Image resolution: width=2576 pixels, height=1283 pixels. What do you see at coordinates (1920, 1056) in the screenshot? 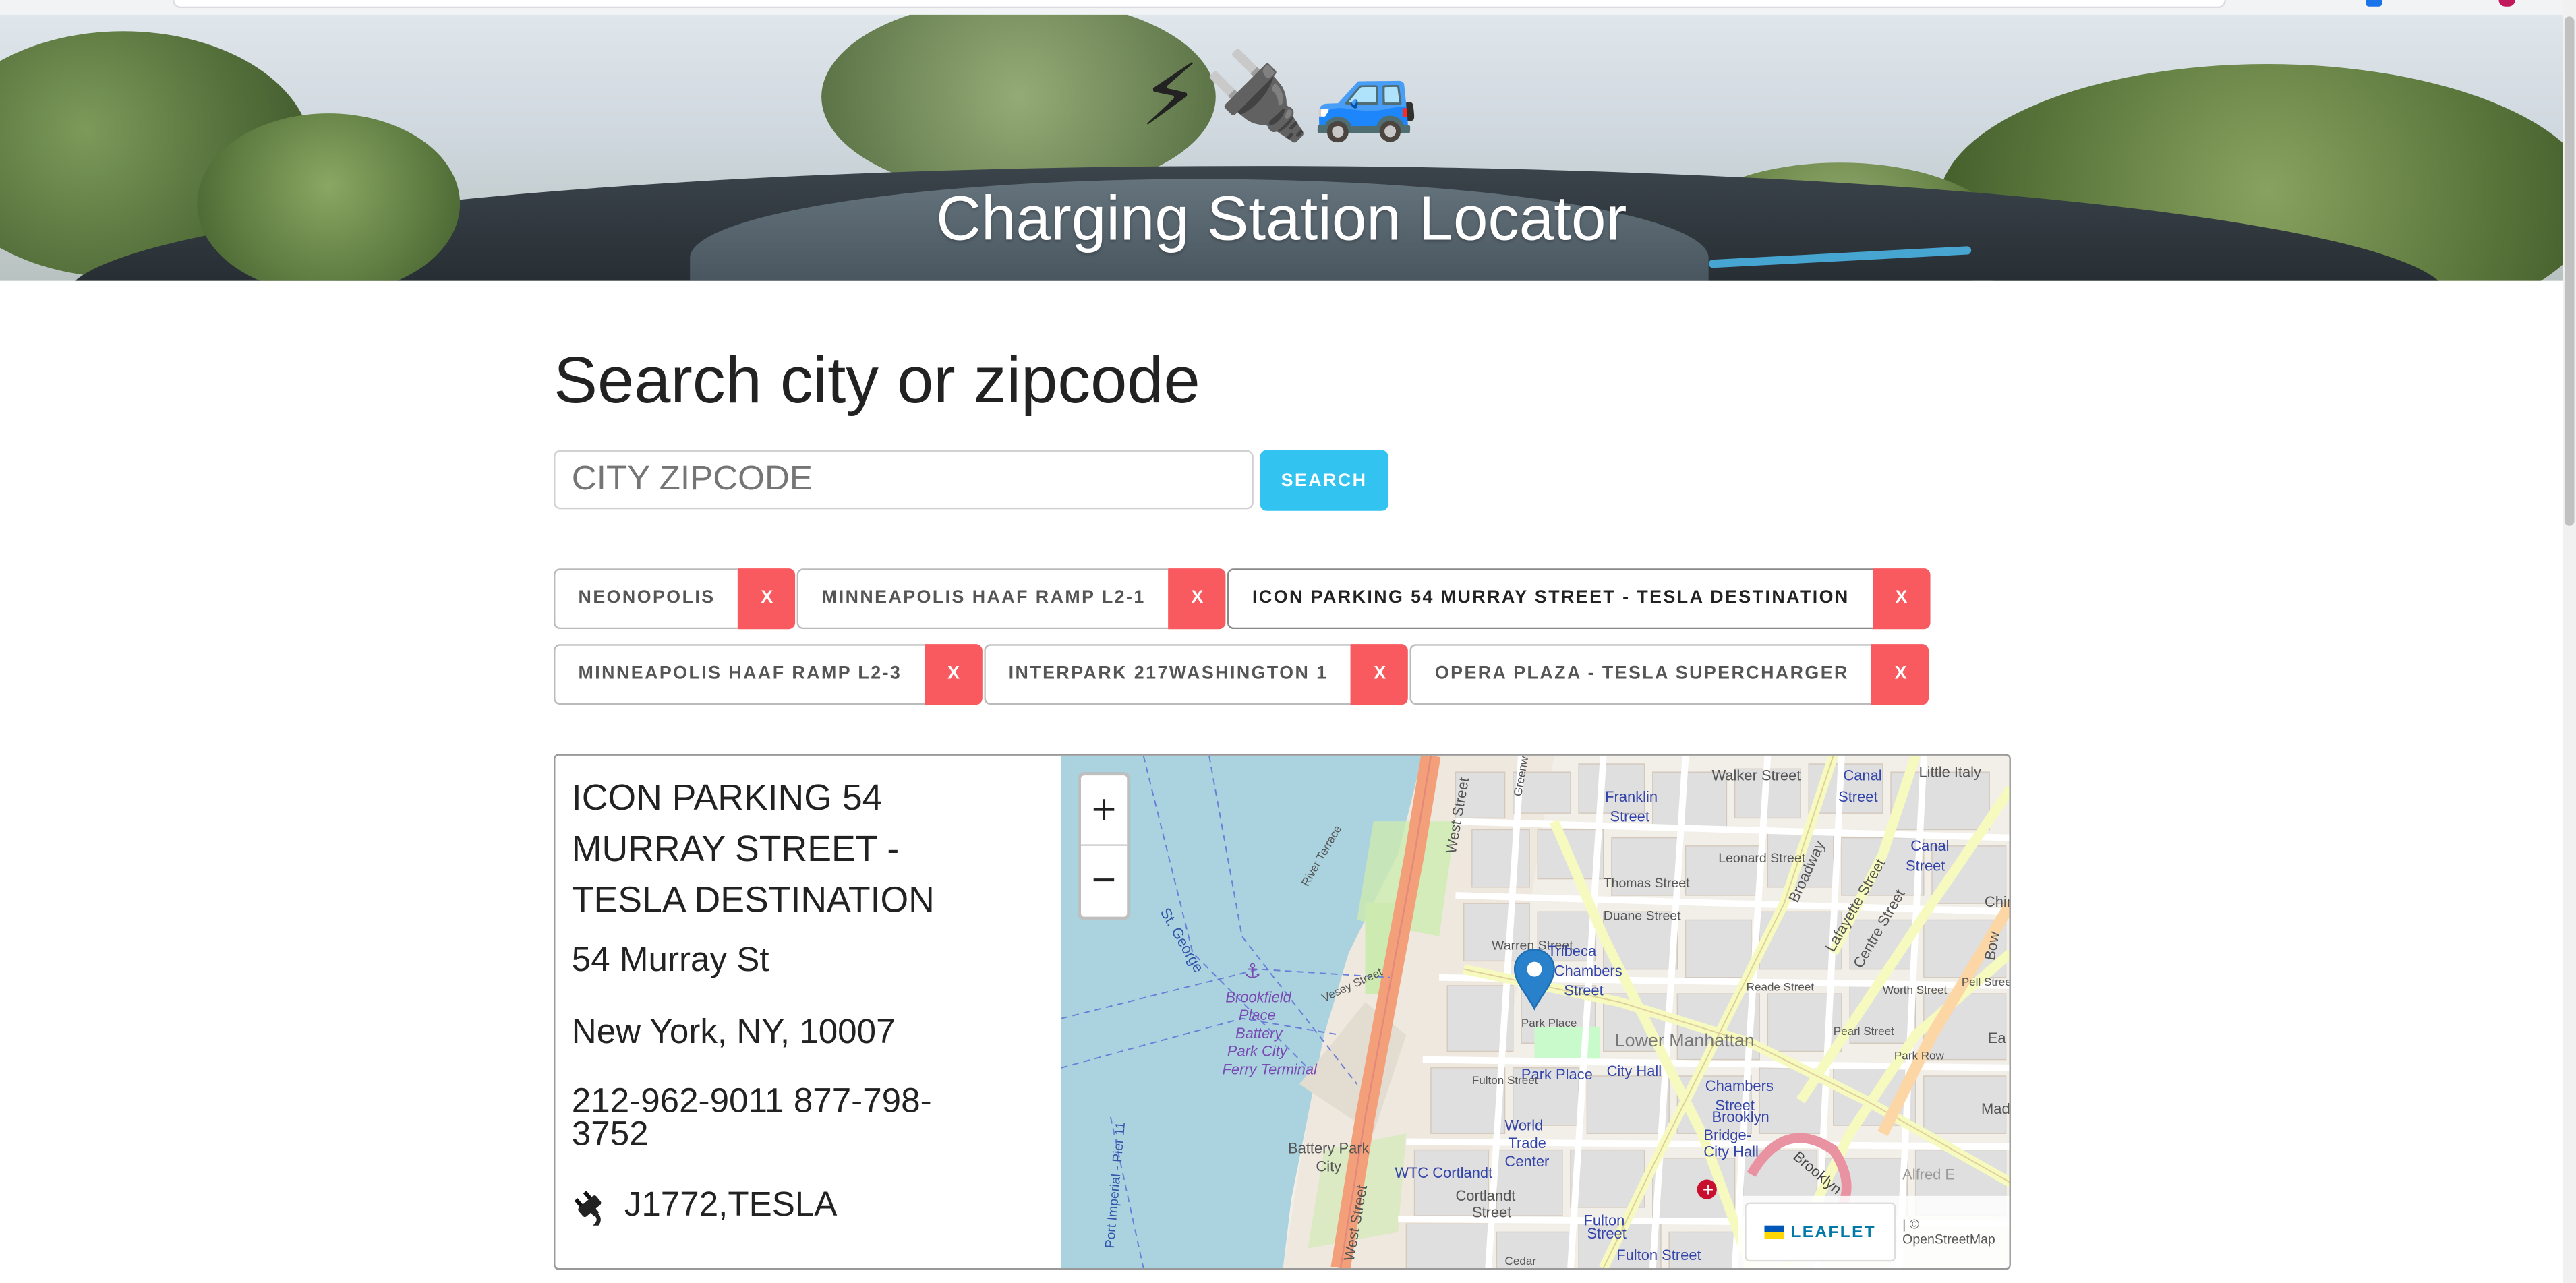
I see `map-label: Park Row` at bounding box center [1920, 1056].